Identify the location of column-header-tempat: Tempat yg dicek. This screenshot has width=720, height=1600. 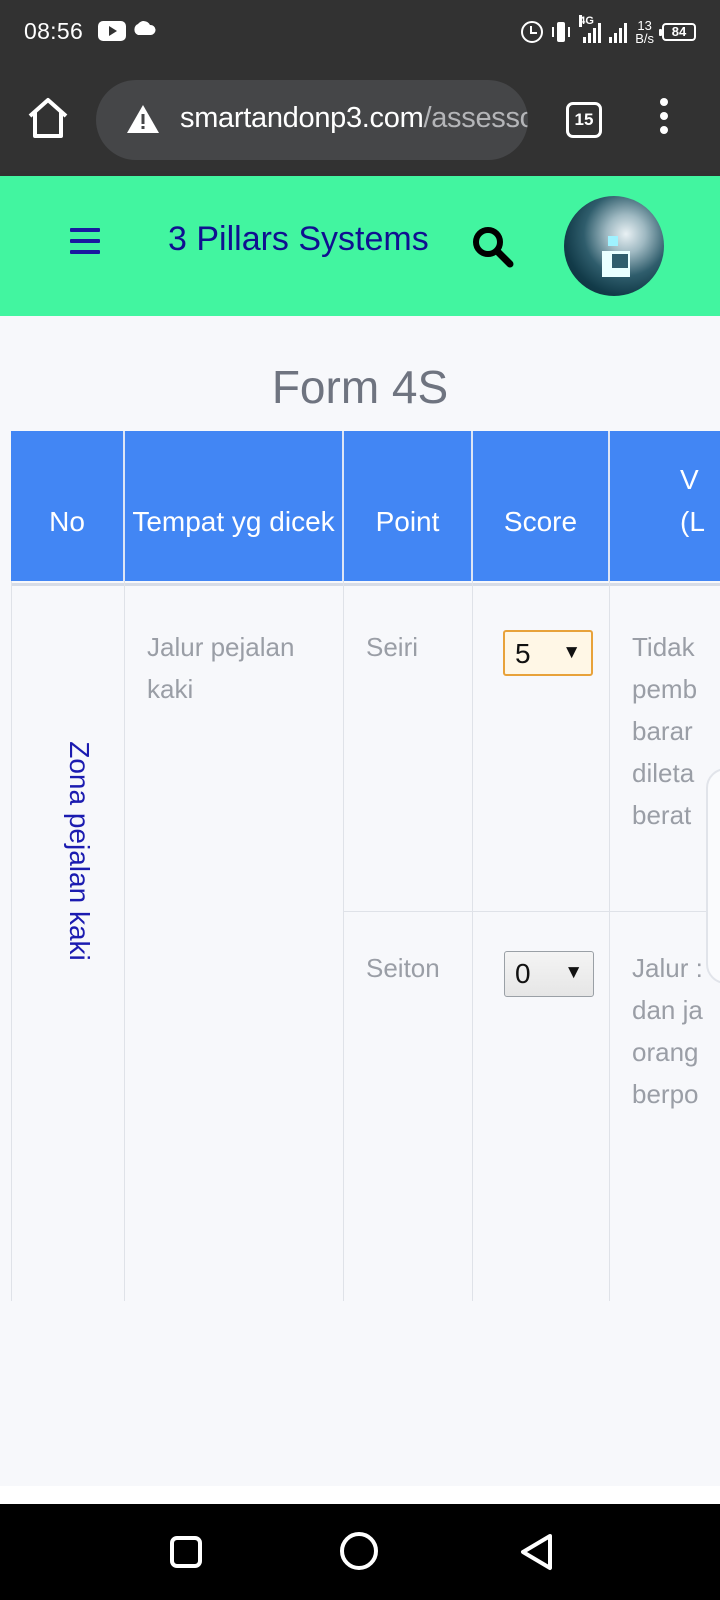
(234, 506).